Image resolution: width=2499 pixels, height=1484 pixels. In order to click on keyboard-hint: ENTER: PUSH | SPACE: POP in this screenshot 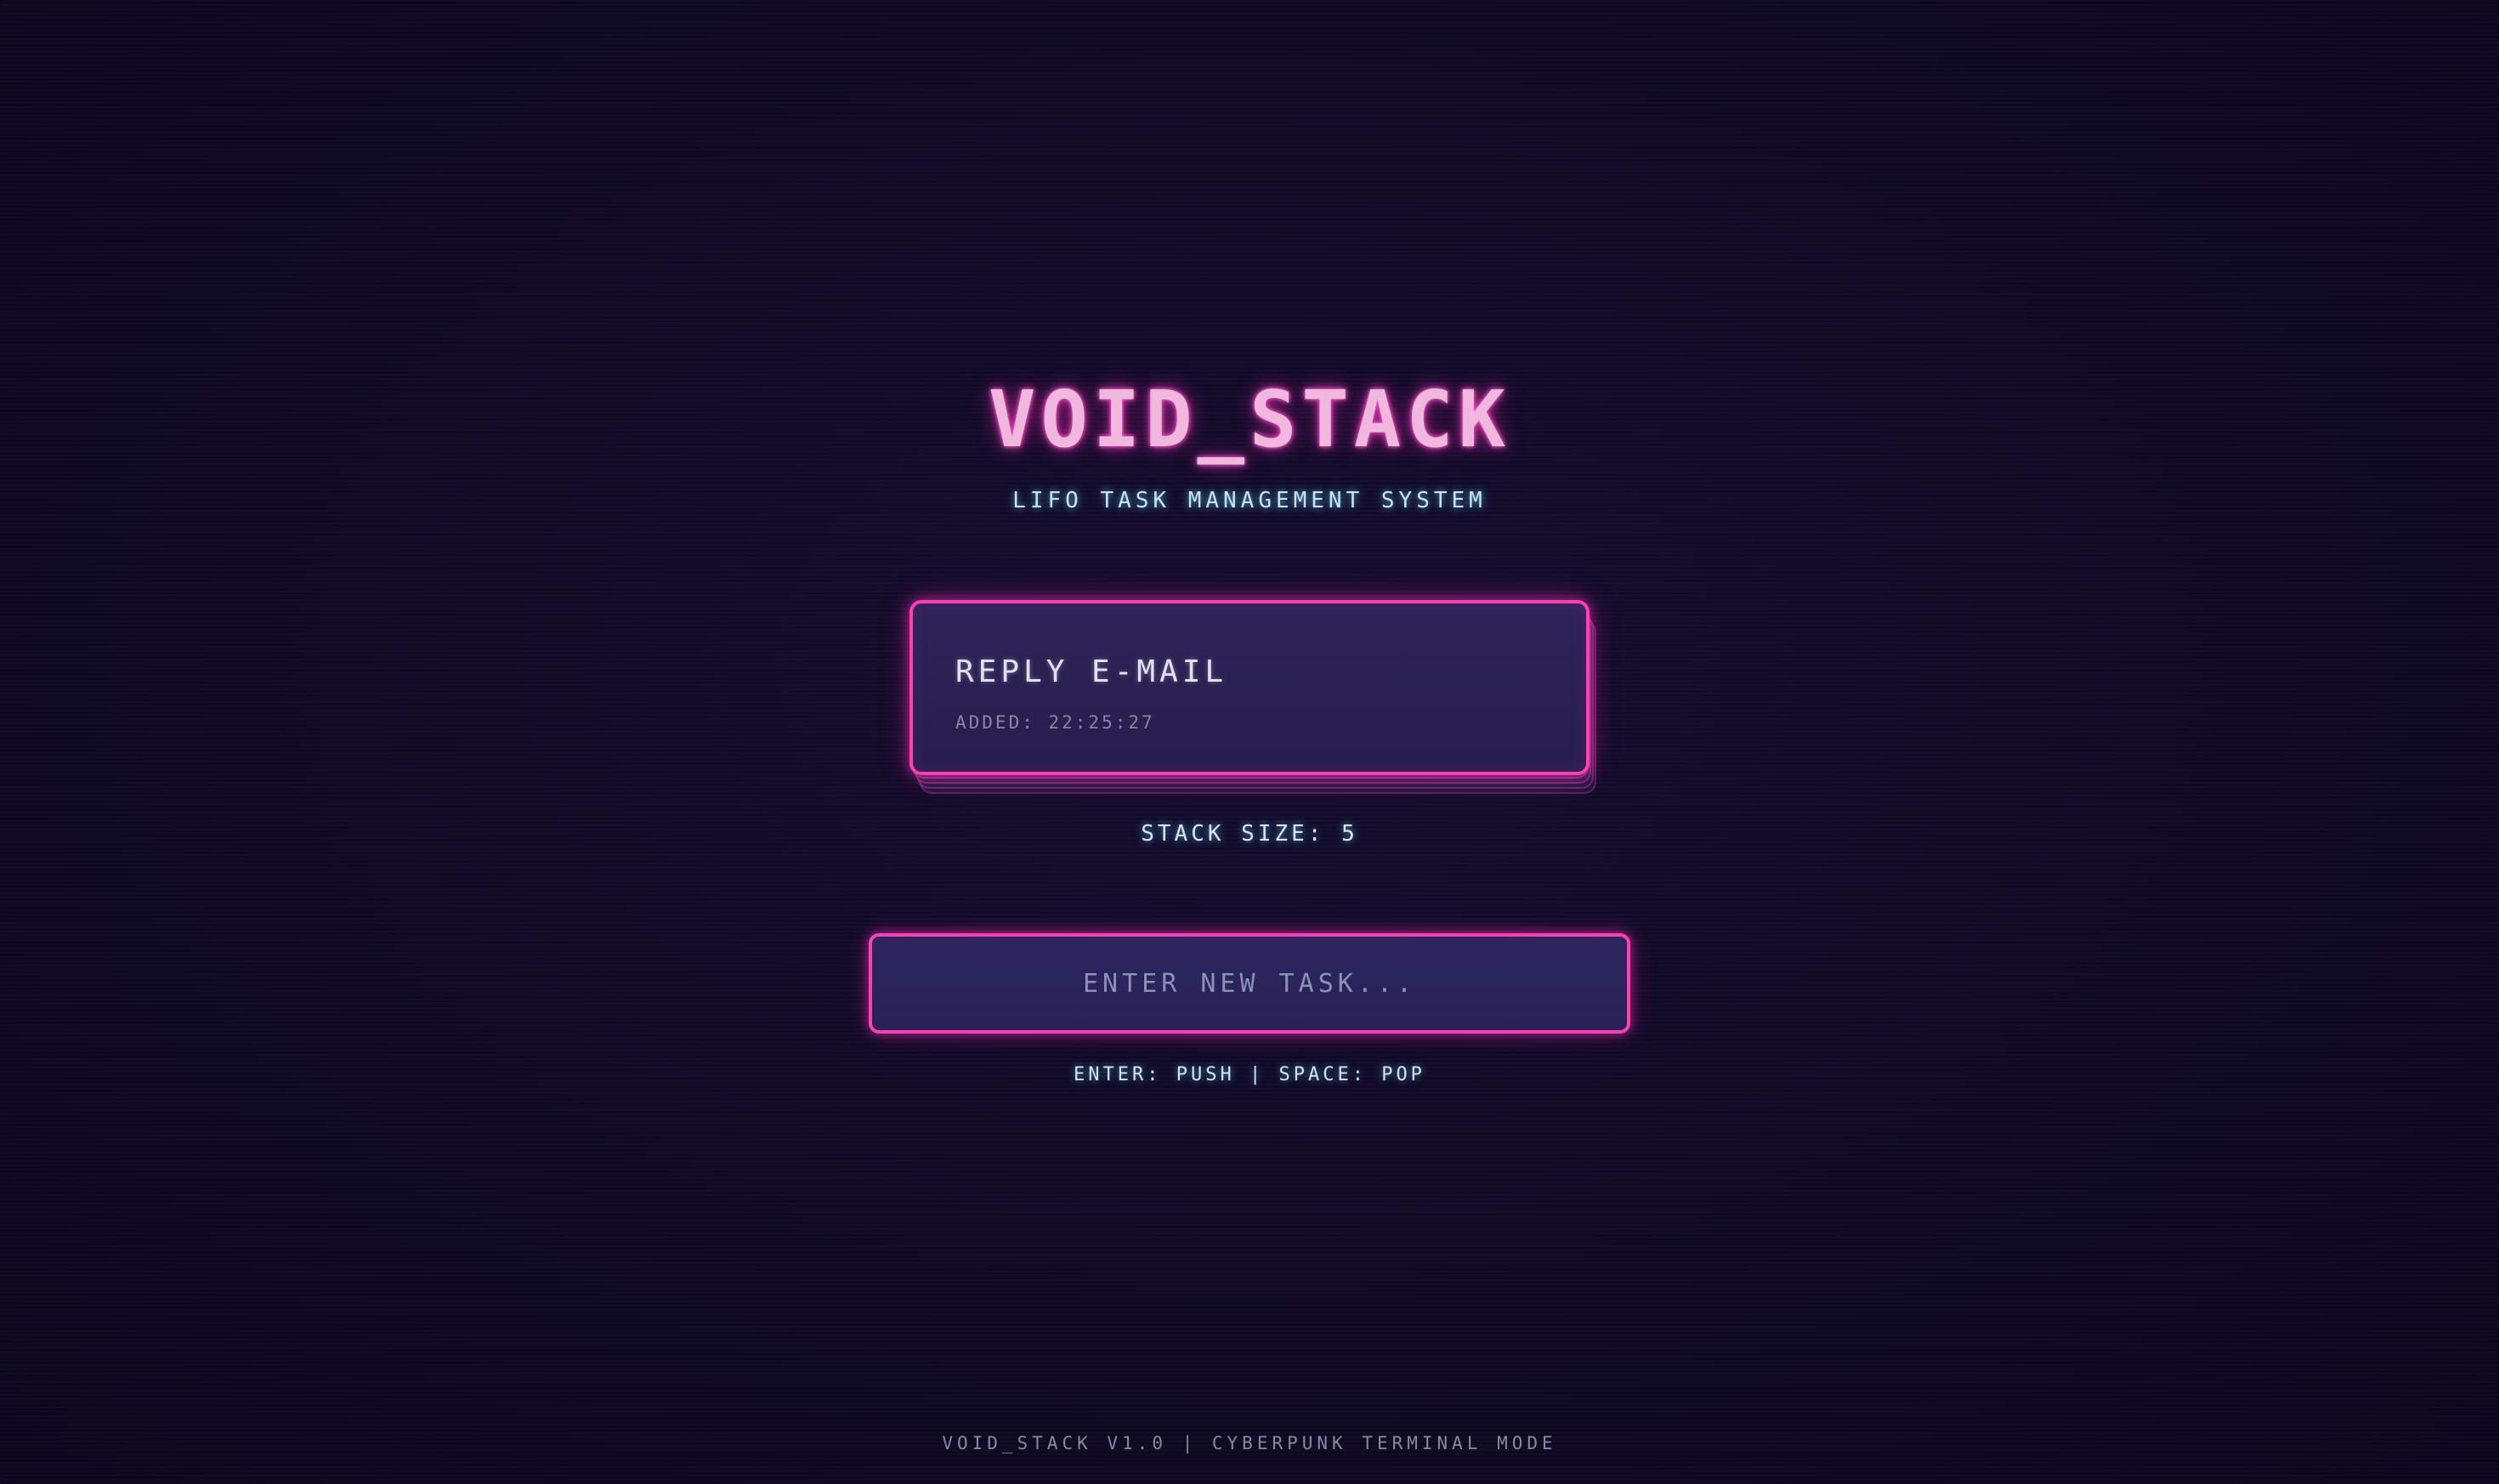, I will do `click(1249, 1074)`.